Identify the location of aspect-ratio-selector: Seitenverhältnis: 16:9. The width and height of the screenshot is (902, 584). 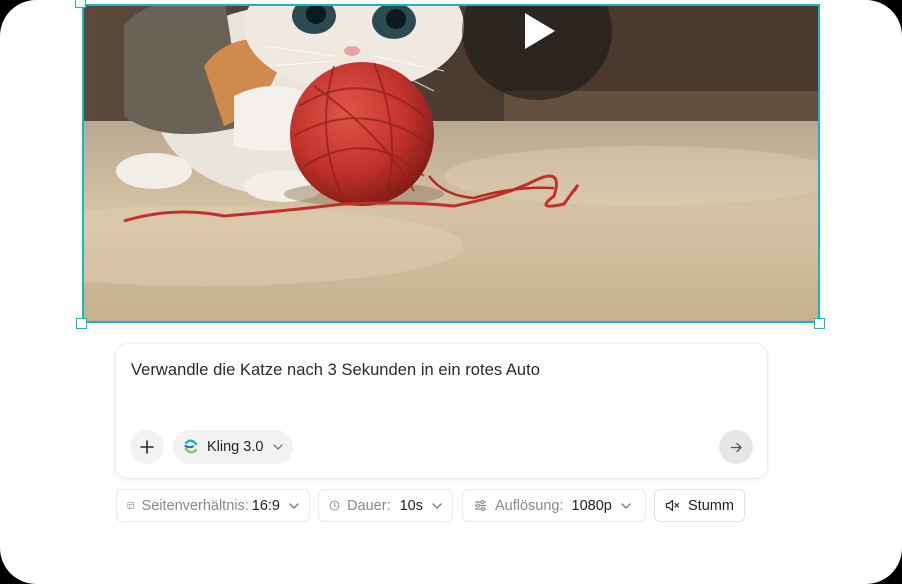
(213, 505).